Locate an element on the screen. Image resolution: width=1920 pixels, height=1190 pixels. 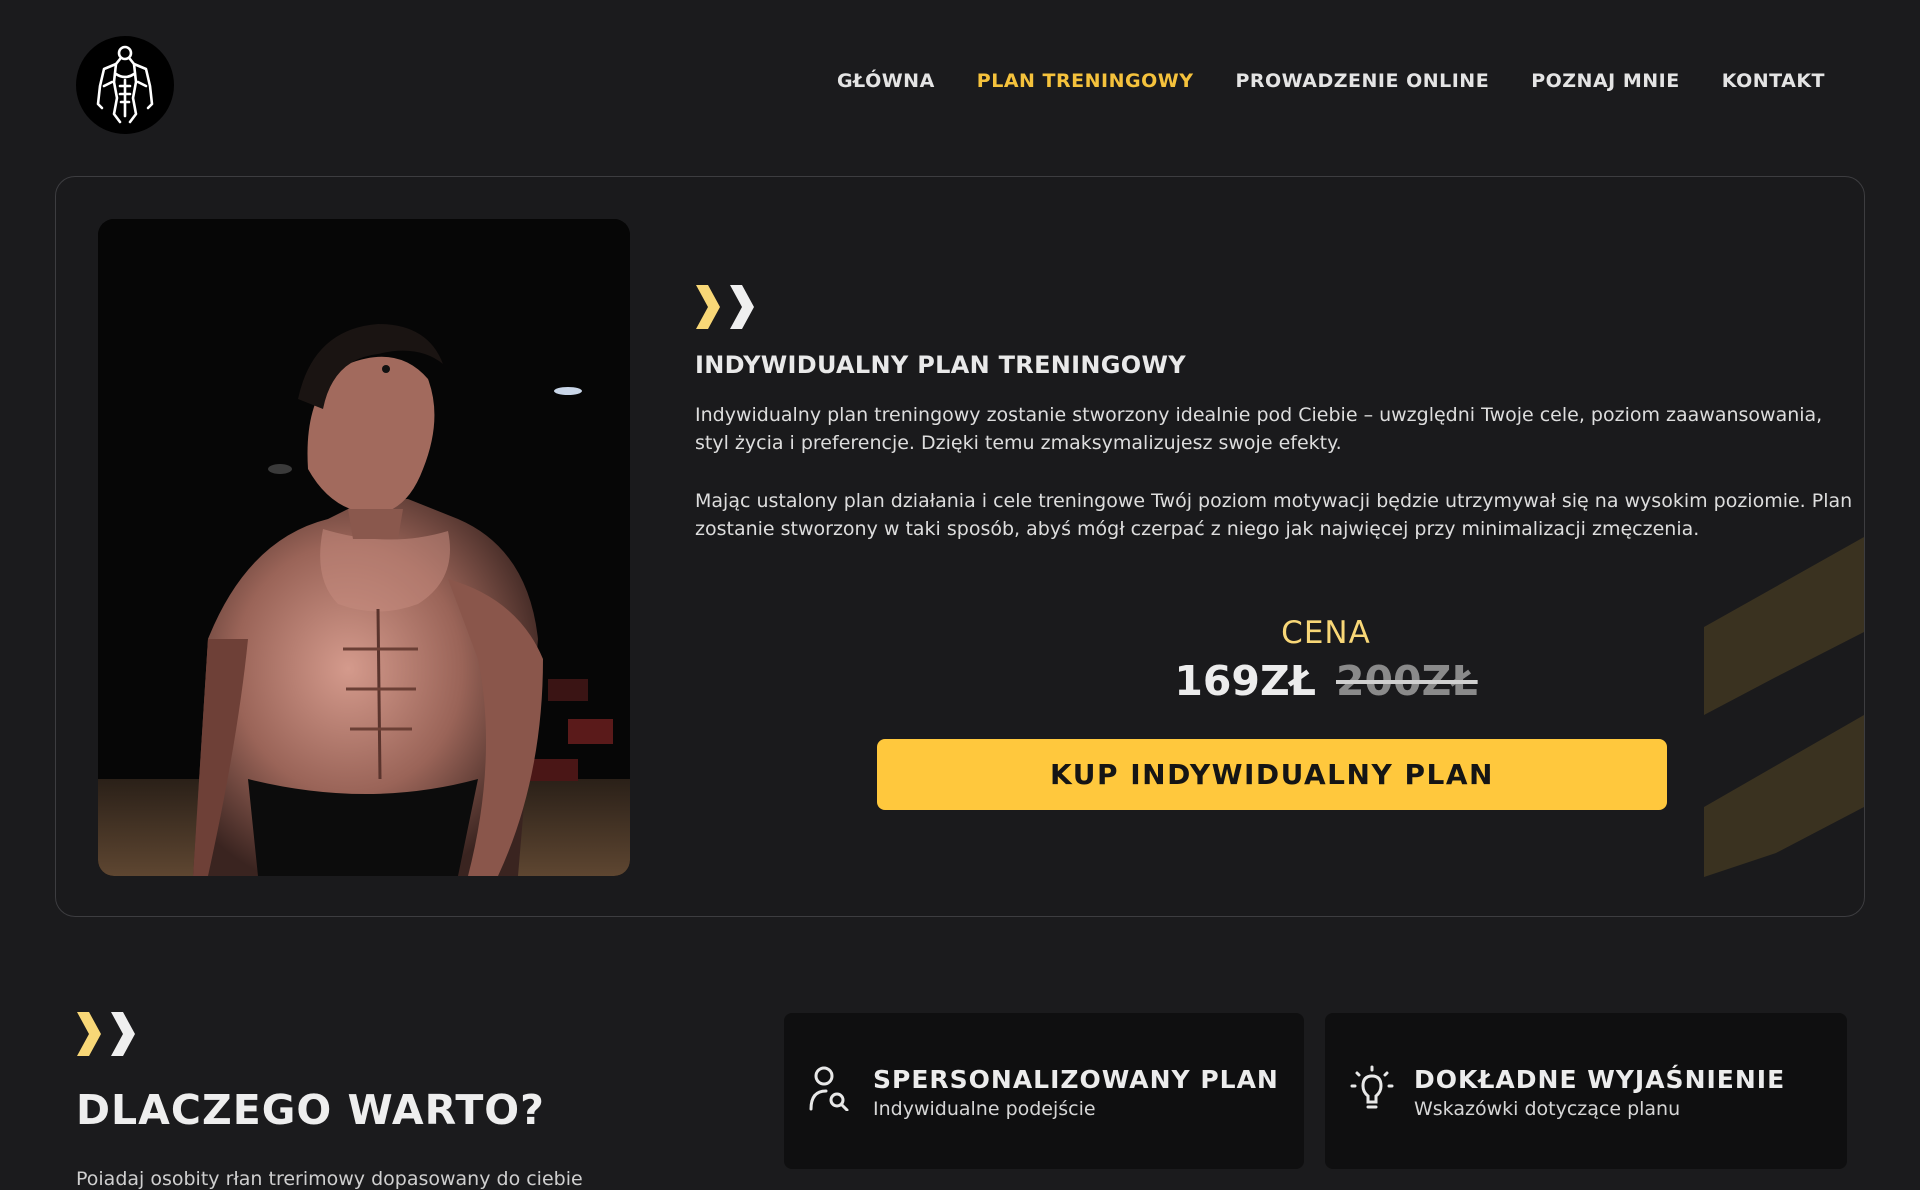
lightbulb-icon is located at coordinates (1372, 1087).